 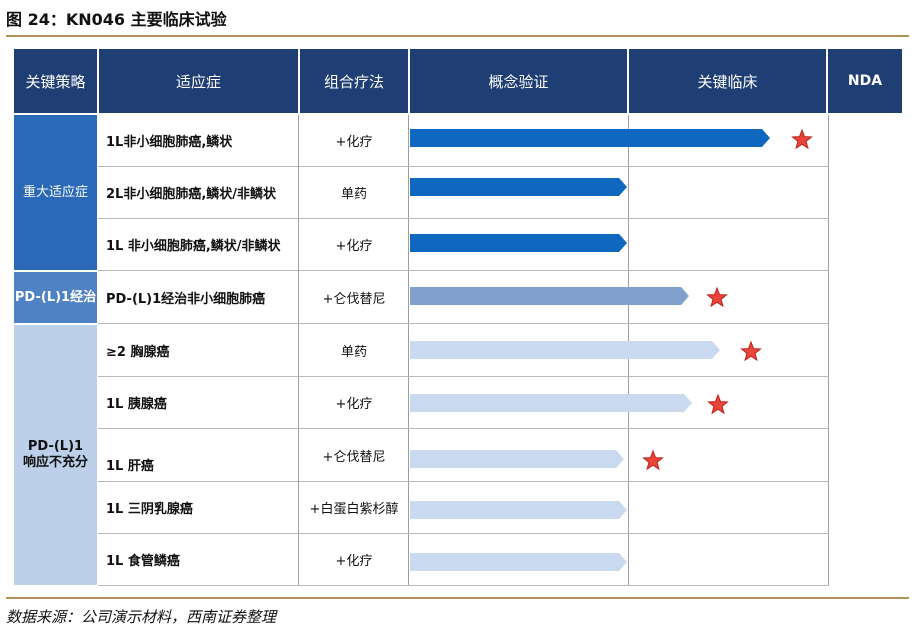 I want to click on bottom-rule, so click(x=457, y=598).